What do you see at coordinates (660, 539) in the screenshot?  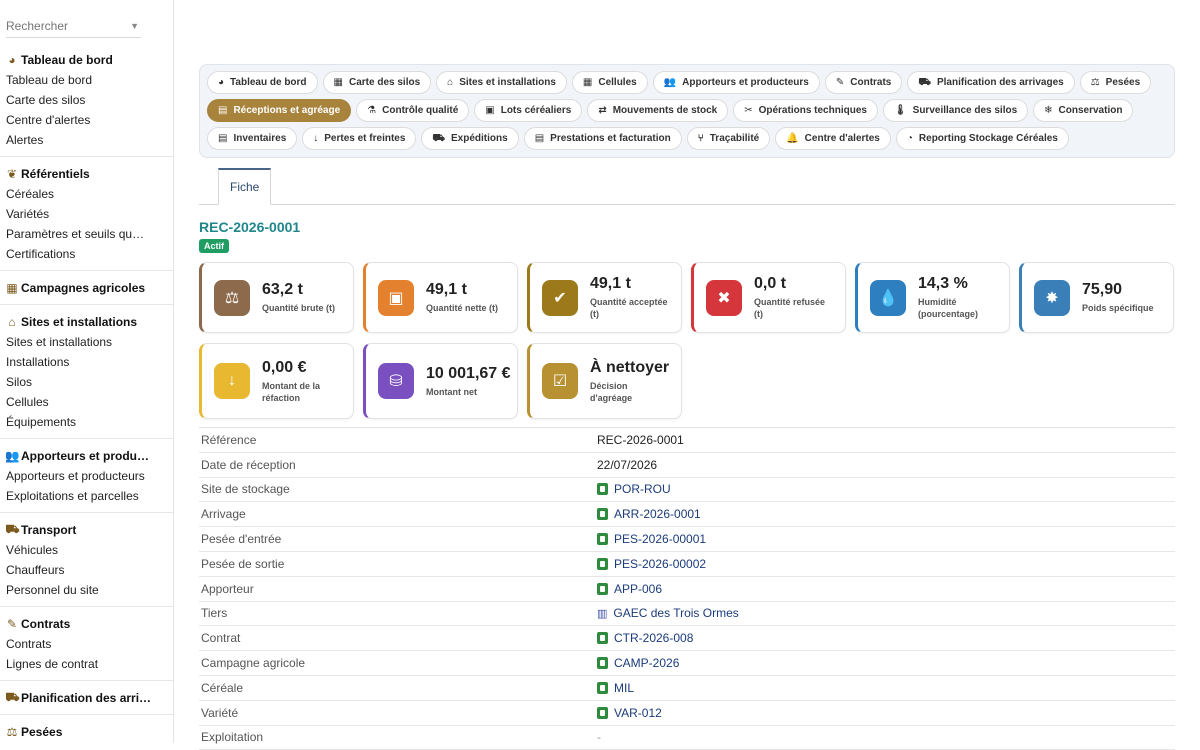 I see `detail-value-text: PES-2026-00001` at bounding box center [660, 539].